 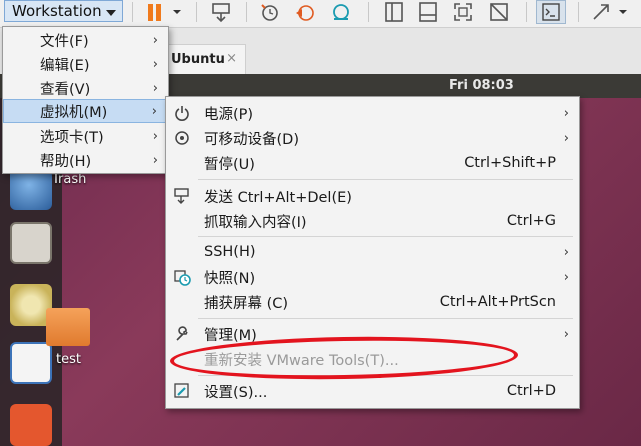 I want to click on menu-item-tabs: 选项卡(T) ›, so click(x=85, y=136).